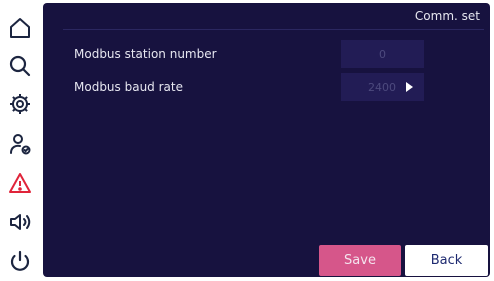  I want to click on warning-icon, so click(20, 183).